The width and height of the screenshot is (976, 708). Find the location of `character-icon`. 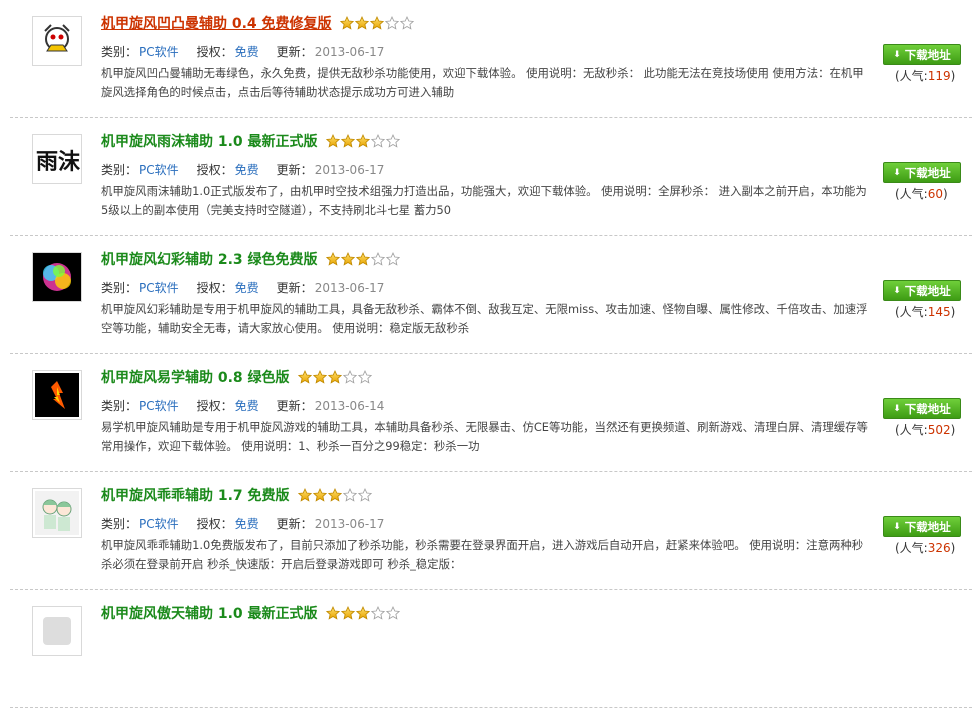

character-icon is located at coordinates (57, 41).